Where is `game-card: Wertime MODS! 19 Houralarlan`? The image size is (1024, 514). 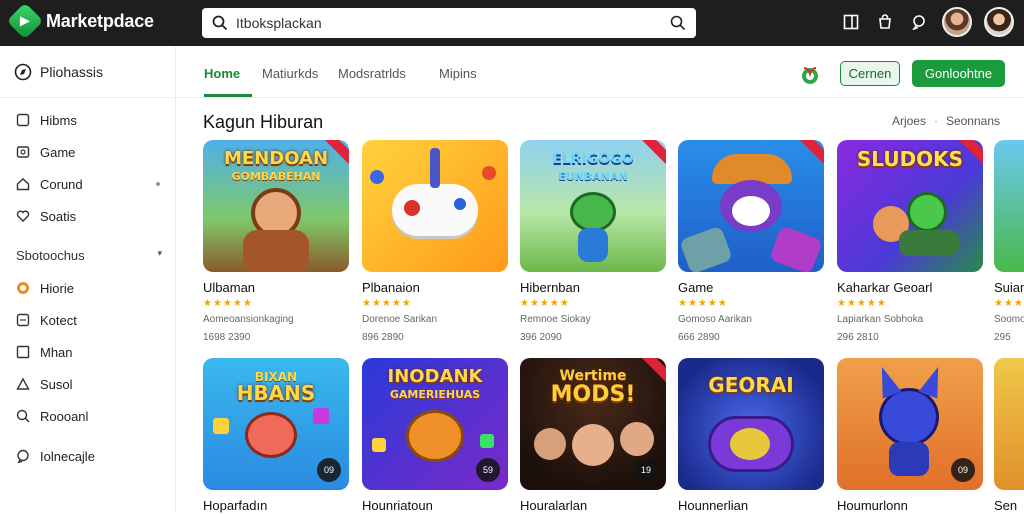
game-card: Wertime MODS! 19 Houralarlan is located at coordinates (593, 436).